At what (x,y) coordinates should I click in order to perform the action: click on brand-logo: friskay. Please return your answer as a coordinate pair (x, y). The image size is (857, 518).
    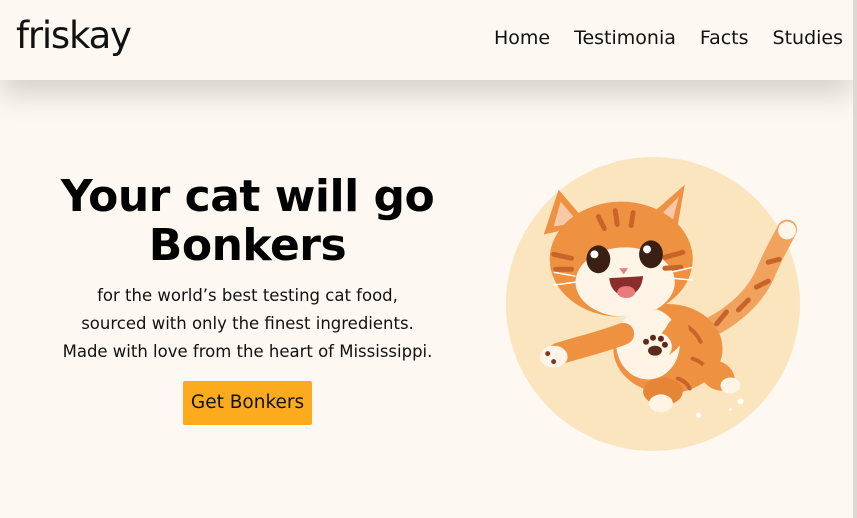
    Looking at the image, I should click on (74, 36).